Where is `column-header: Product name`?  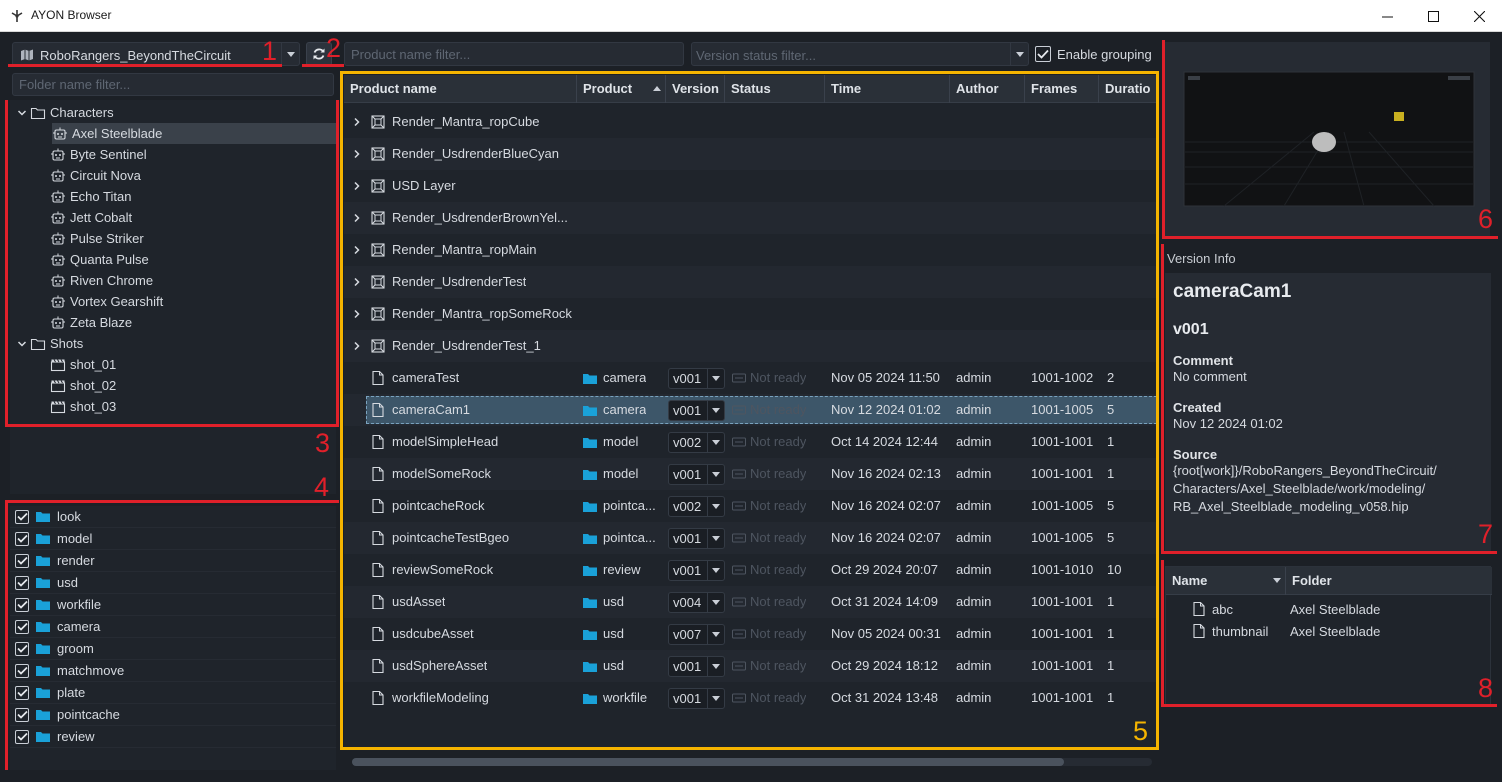 column-header: Product name is located at coordinates (460, 89).